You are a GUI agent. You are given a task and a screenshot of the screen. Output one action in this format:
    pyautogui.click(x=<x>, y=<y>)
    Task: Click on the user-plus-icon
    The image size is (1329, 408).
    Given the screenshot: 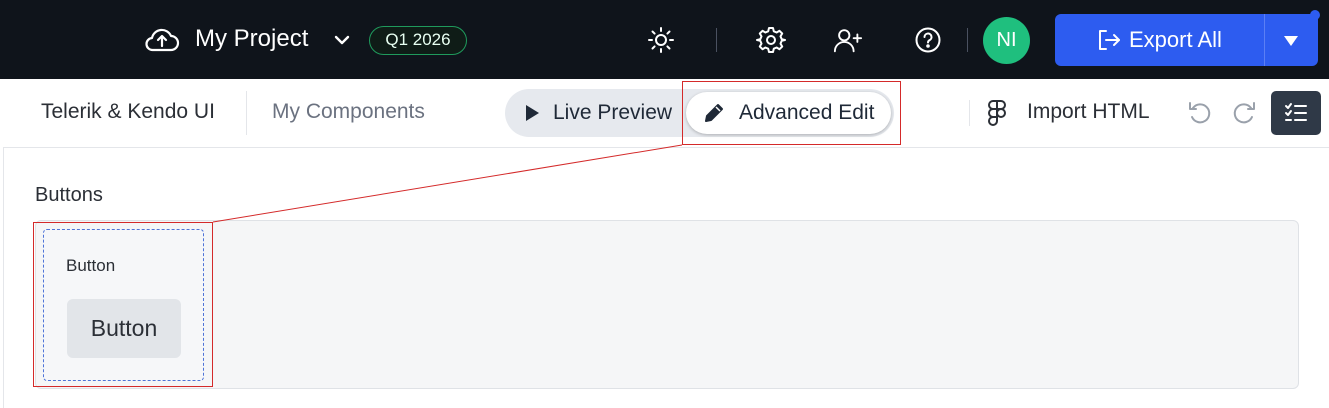 What is the action you would take?
    pyautogui.click(x=848, y=40)
    